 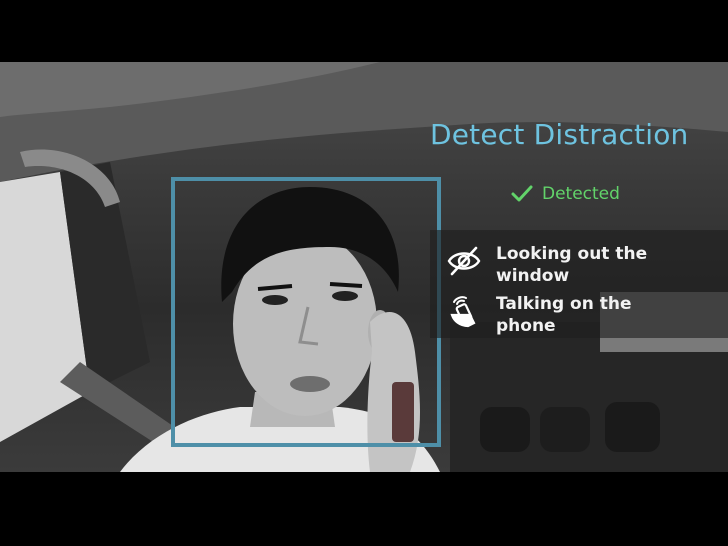 What do you see at coordinates (364, 31) in the screenshot?
I see `letterbox-top` at bounding box center [364, 31].